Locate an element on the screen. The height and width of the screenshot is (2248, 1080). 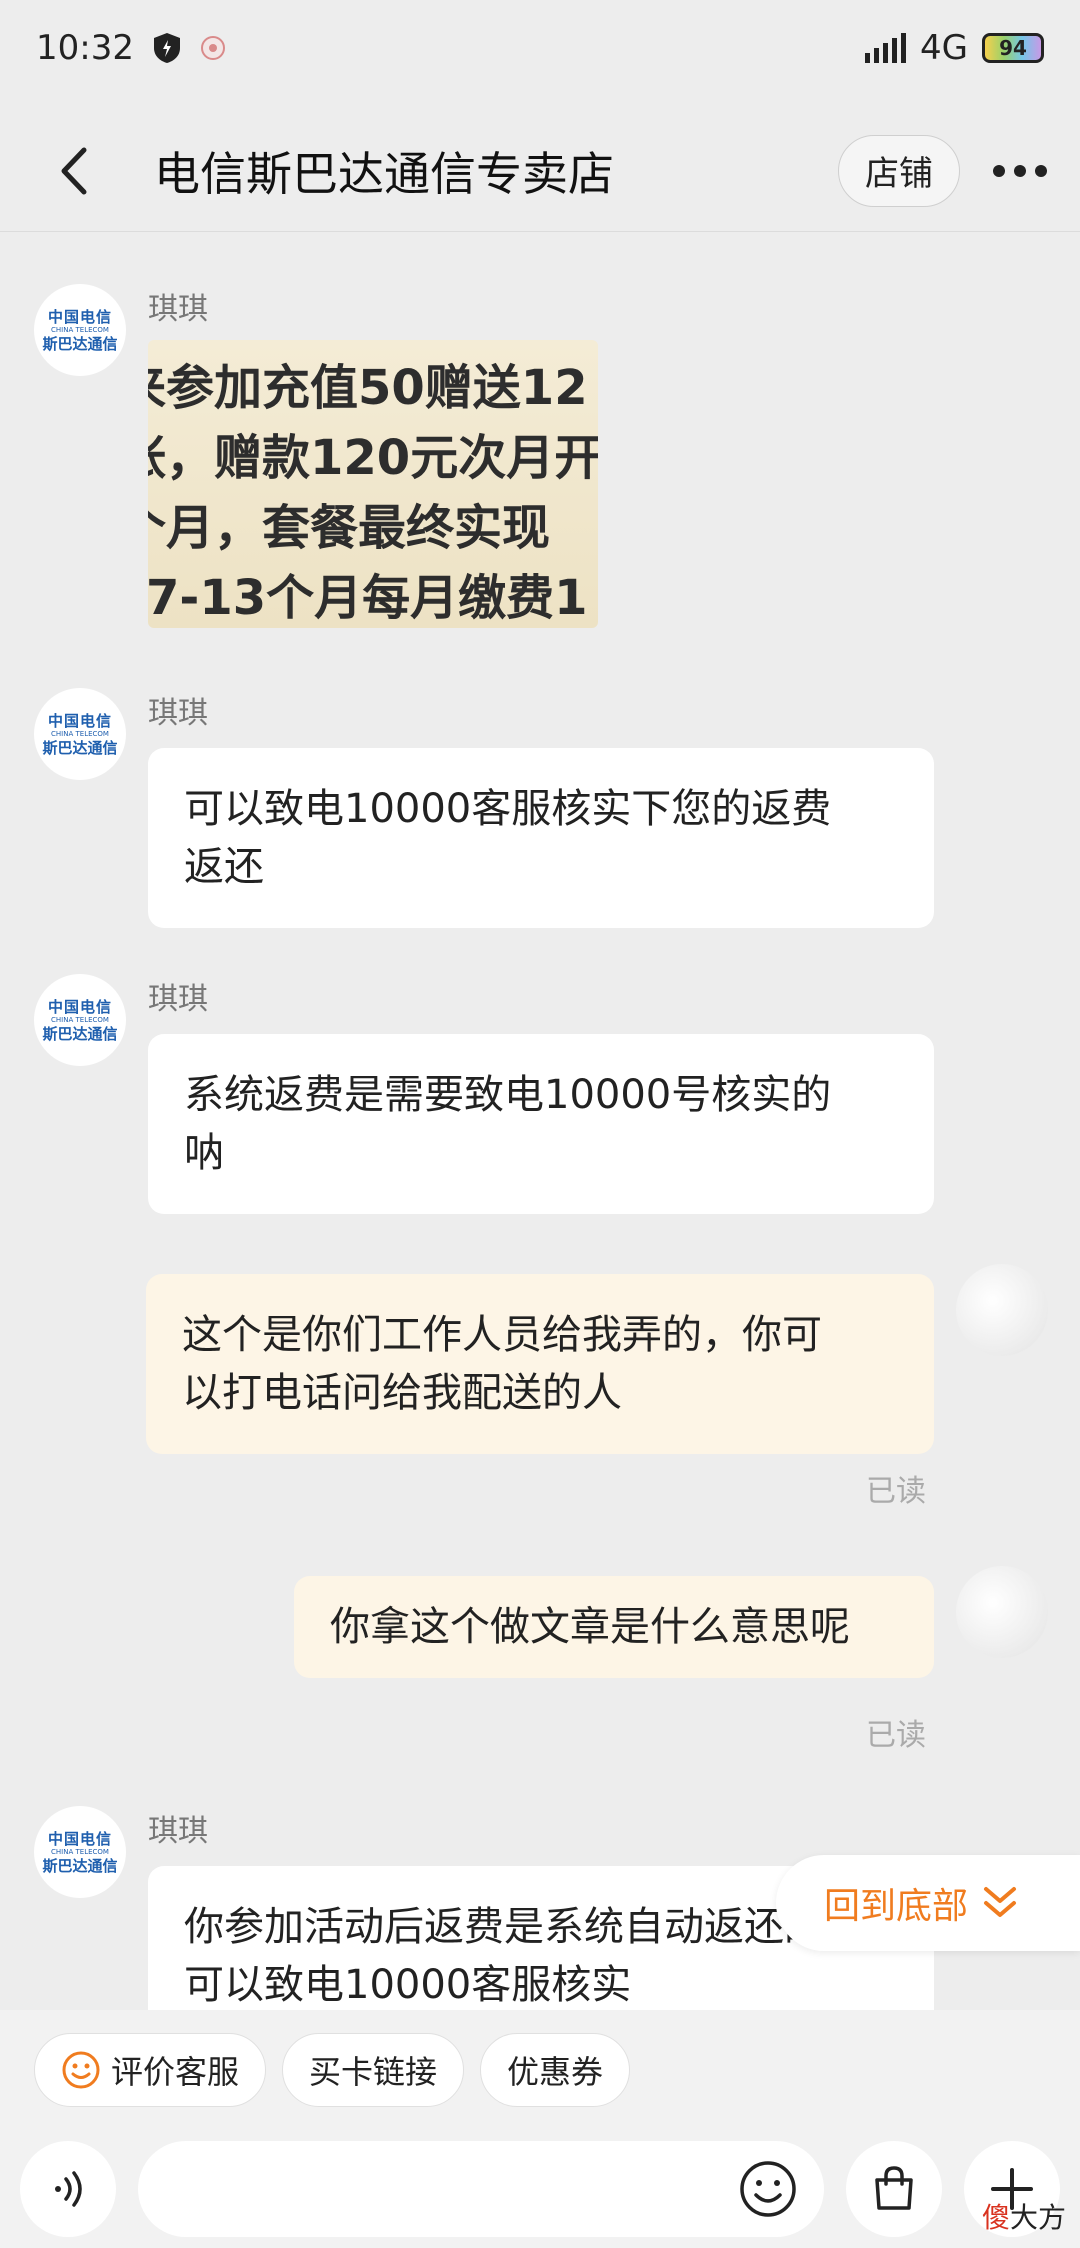
chat-header: 电信斯巴达通信专卖店 店铺 is located at coordinates (540, 171).